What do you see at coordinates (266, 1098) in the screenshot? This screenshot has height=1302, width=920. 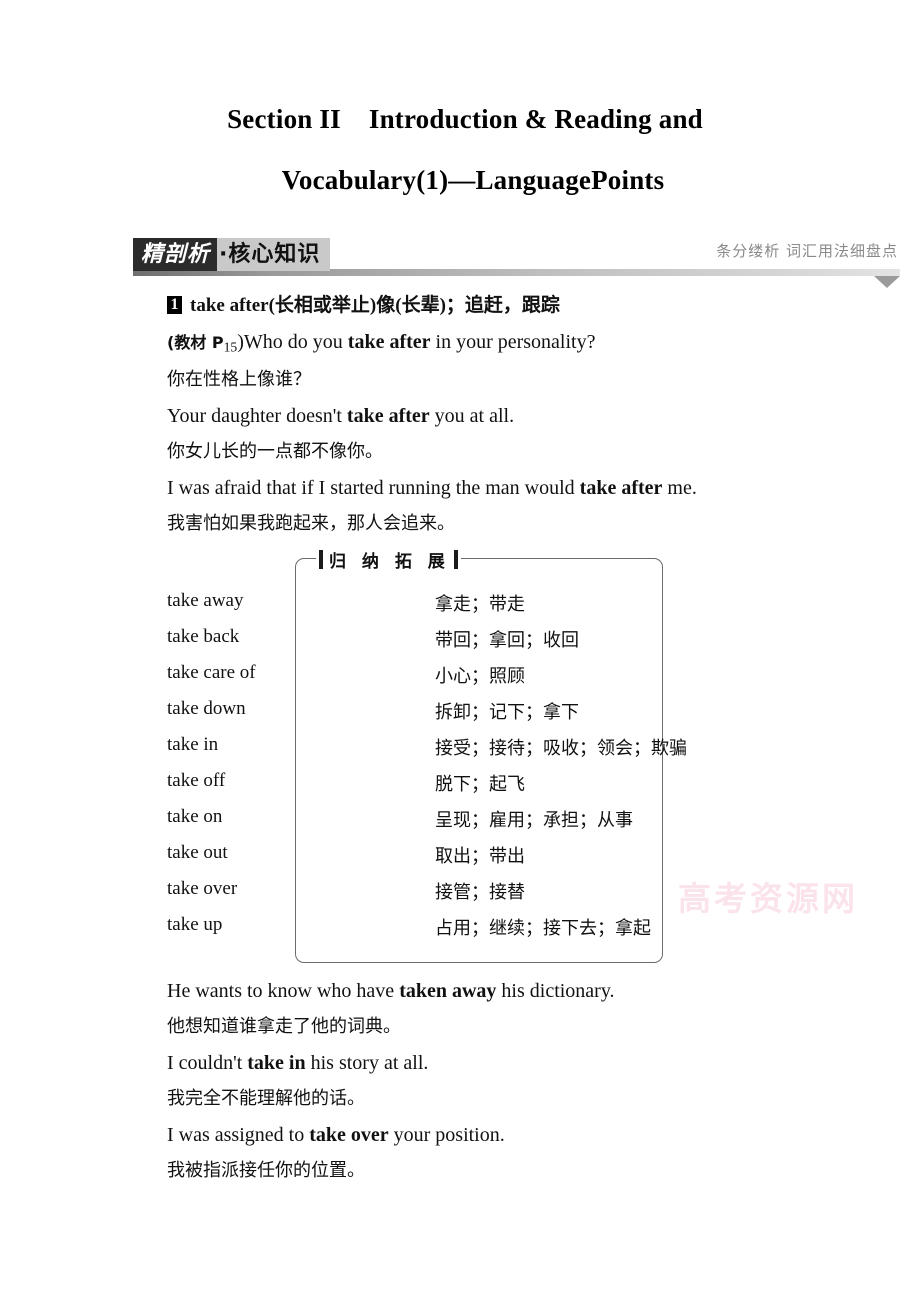 I see `example-translation: 我完全不能理解他的话。` at bounding box center [266, 1098].